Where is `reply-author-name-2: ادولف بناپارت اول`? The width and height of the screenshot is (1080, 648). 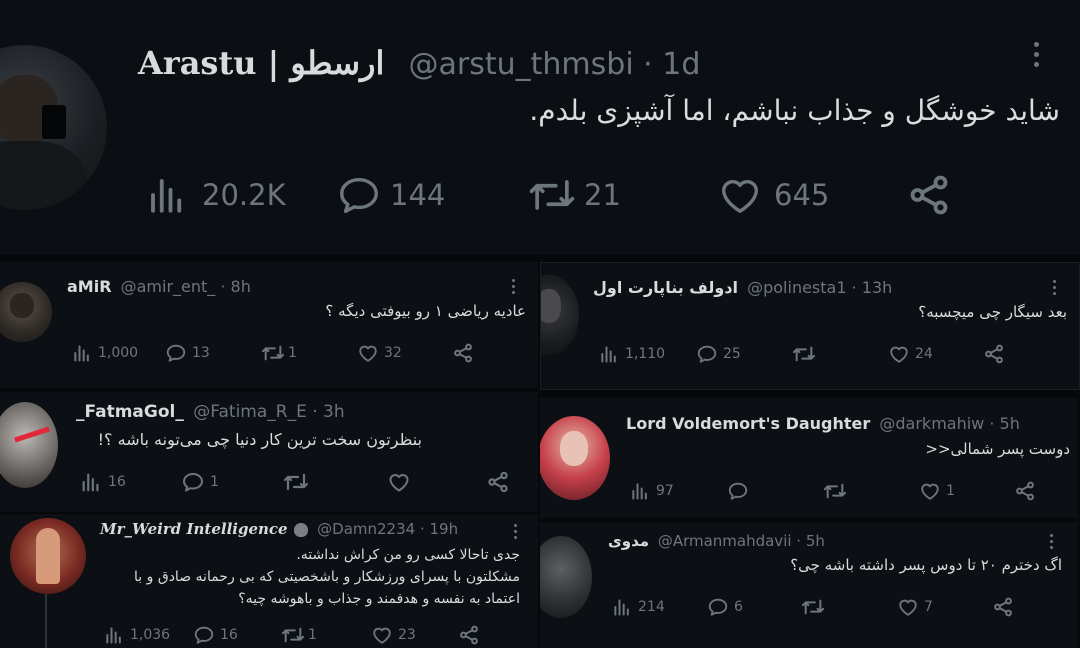 reply-author-name-2: ادولف بناپارت اول is located at coordinates (665, 287).